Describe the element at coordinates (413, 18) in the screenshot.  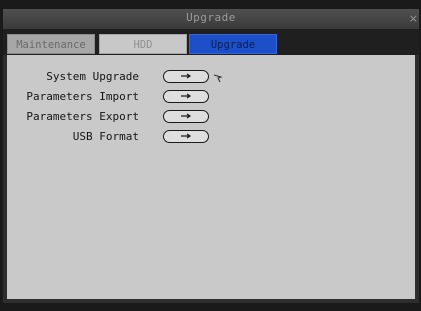
I see `close-icon: ×` at that location.